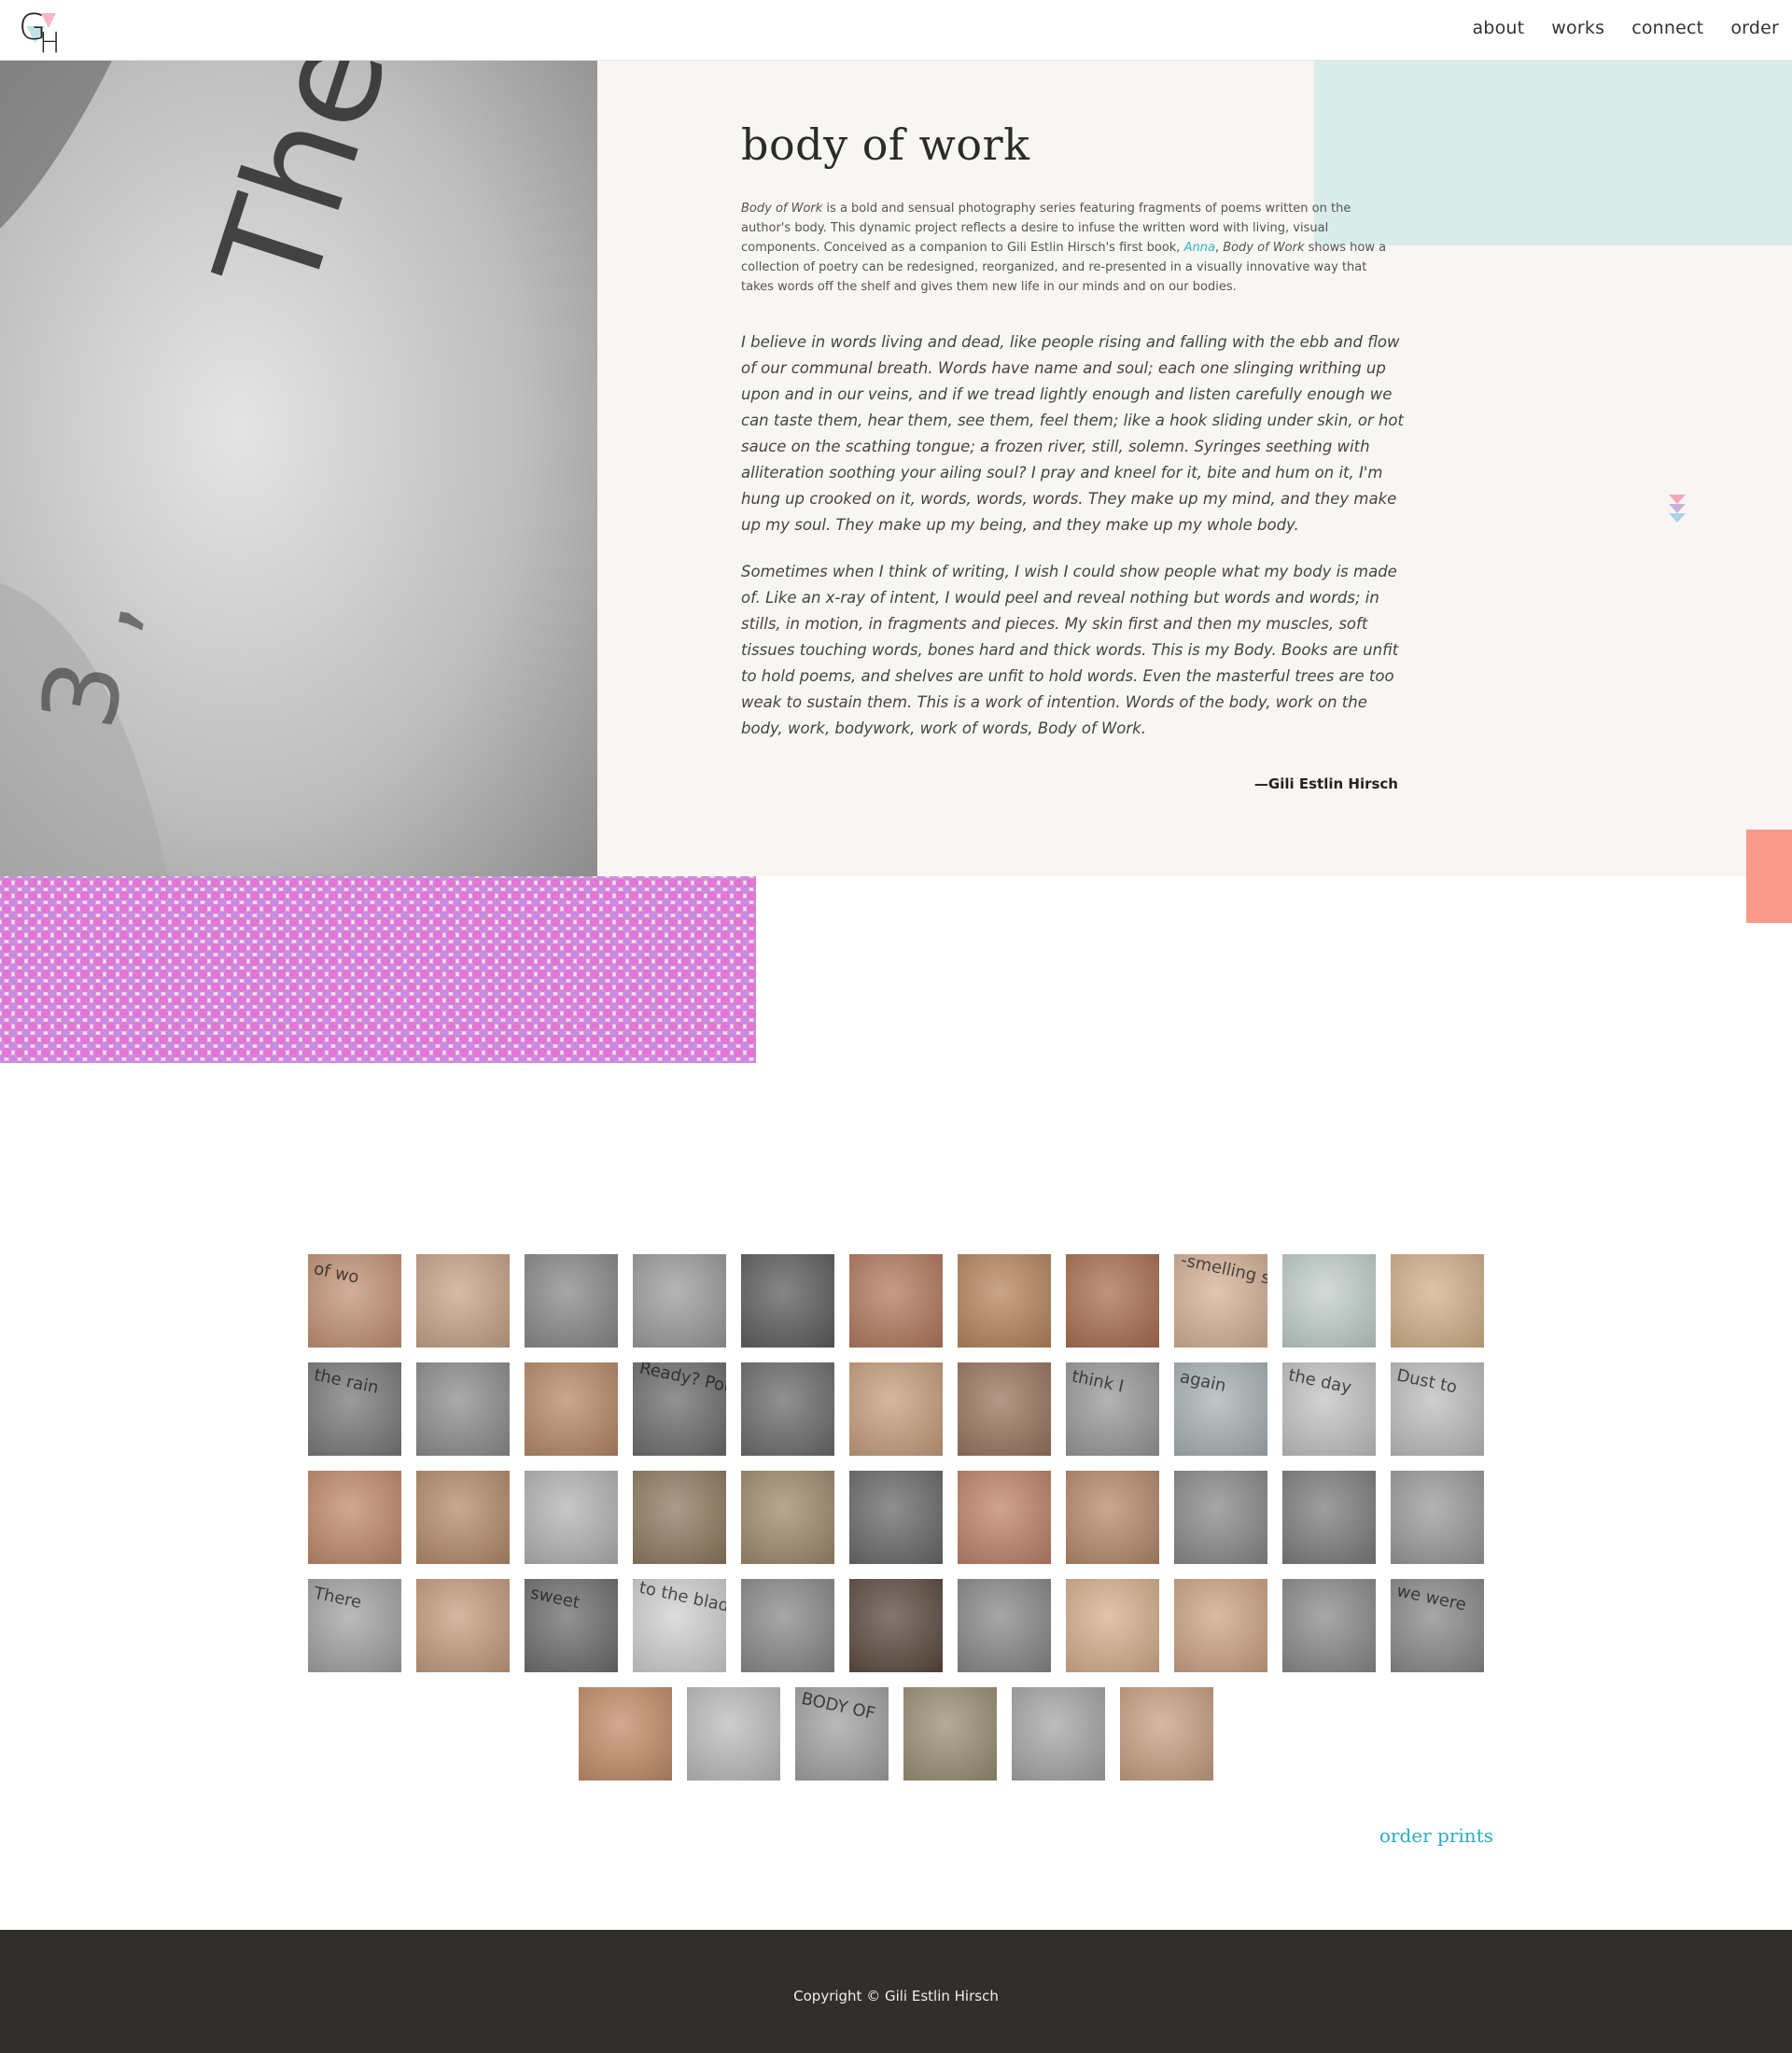 Image resolution: width=1792 pixels, height=2053 pixels. Describe the element at coordinates (50, 41) in the screenshot. I see `svg-text: H` at that location.